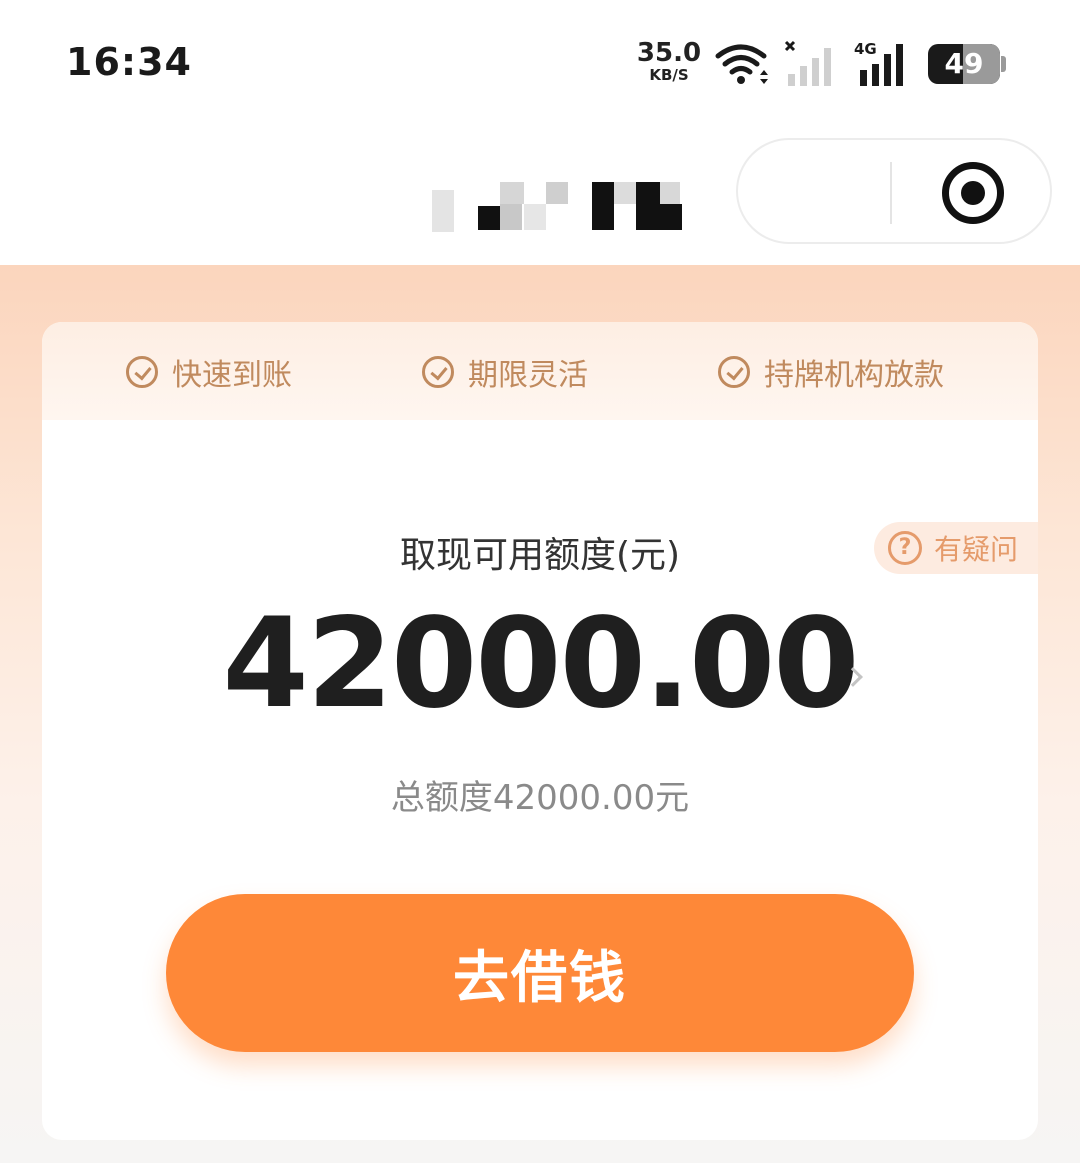  I want to click on status-bar: 16:34 35.0 KB/S 4G 49, so click(540, 60).